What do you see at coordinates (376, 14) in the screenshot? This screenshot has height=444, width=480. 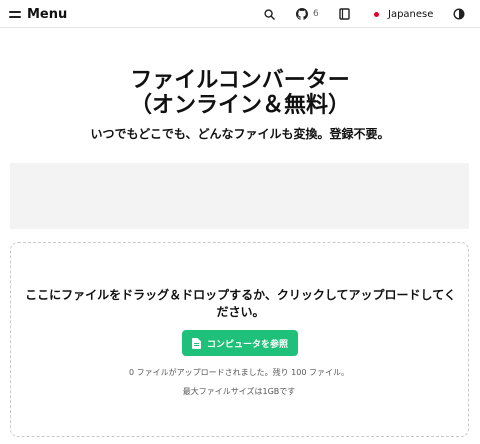 I see `flag-icon` at bounding box center [376, 14].